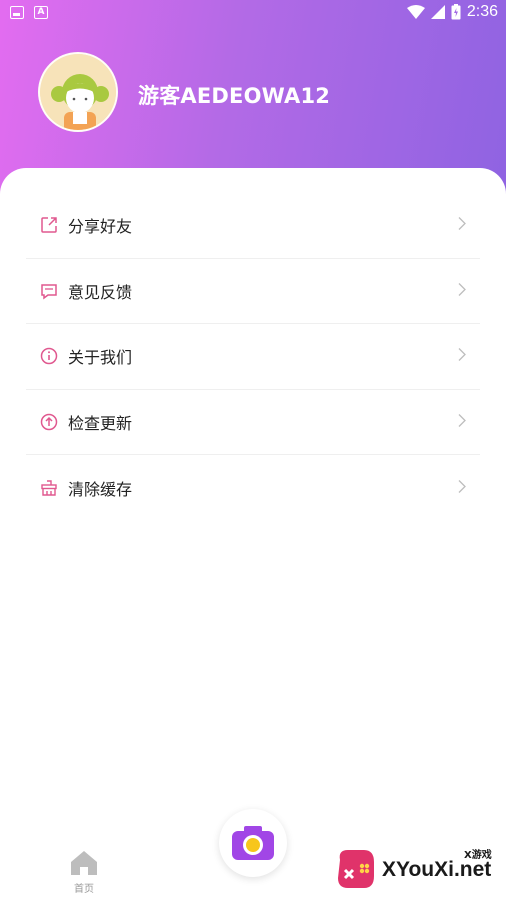  What do you see at coordinates (49, 488) in the screenshot?
I see `clear-cache-icon` at bounding box center [49, 488].